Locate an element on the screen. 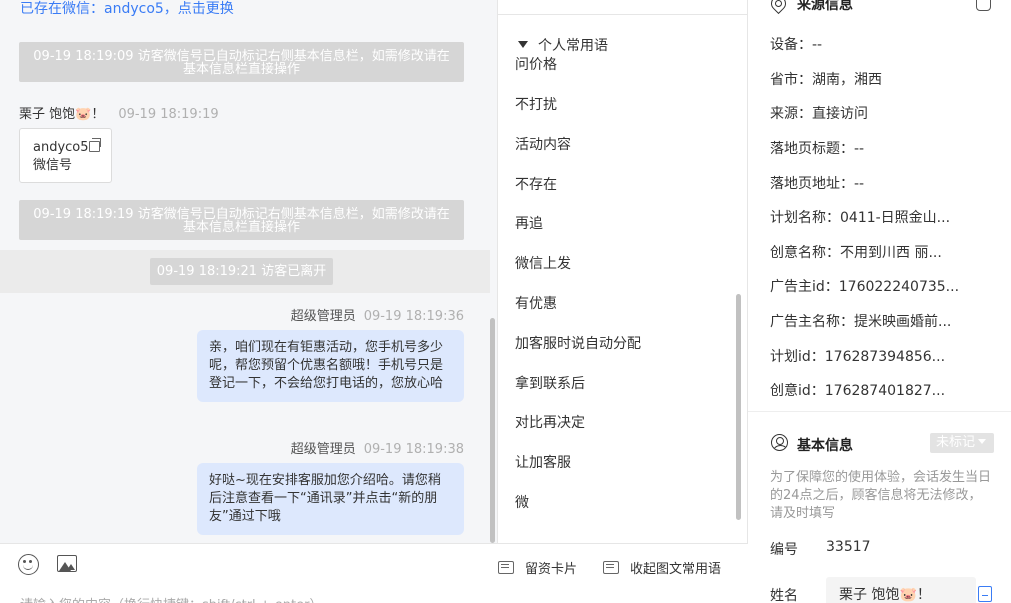  caret-down-icon is located at coordinates (523, 44).